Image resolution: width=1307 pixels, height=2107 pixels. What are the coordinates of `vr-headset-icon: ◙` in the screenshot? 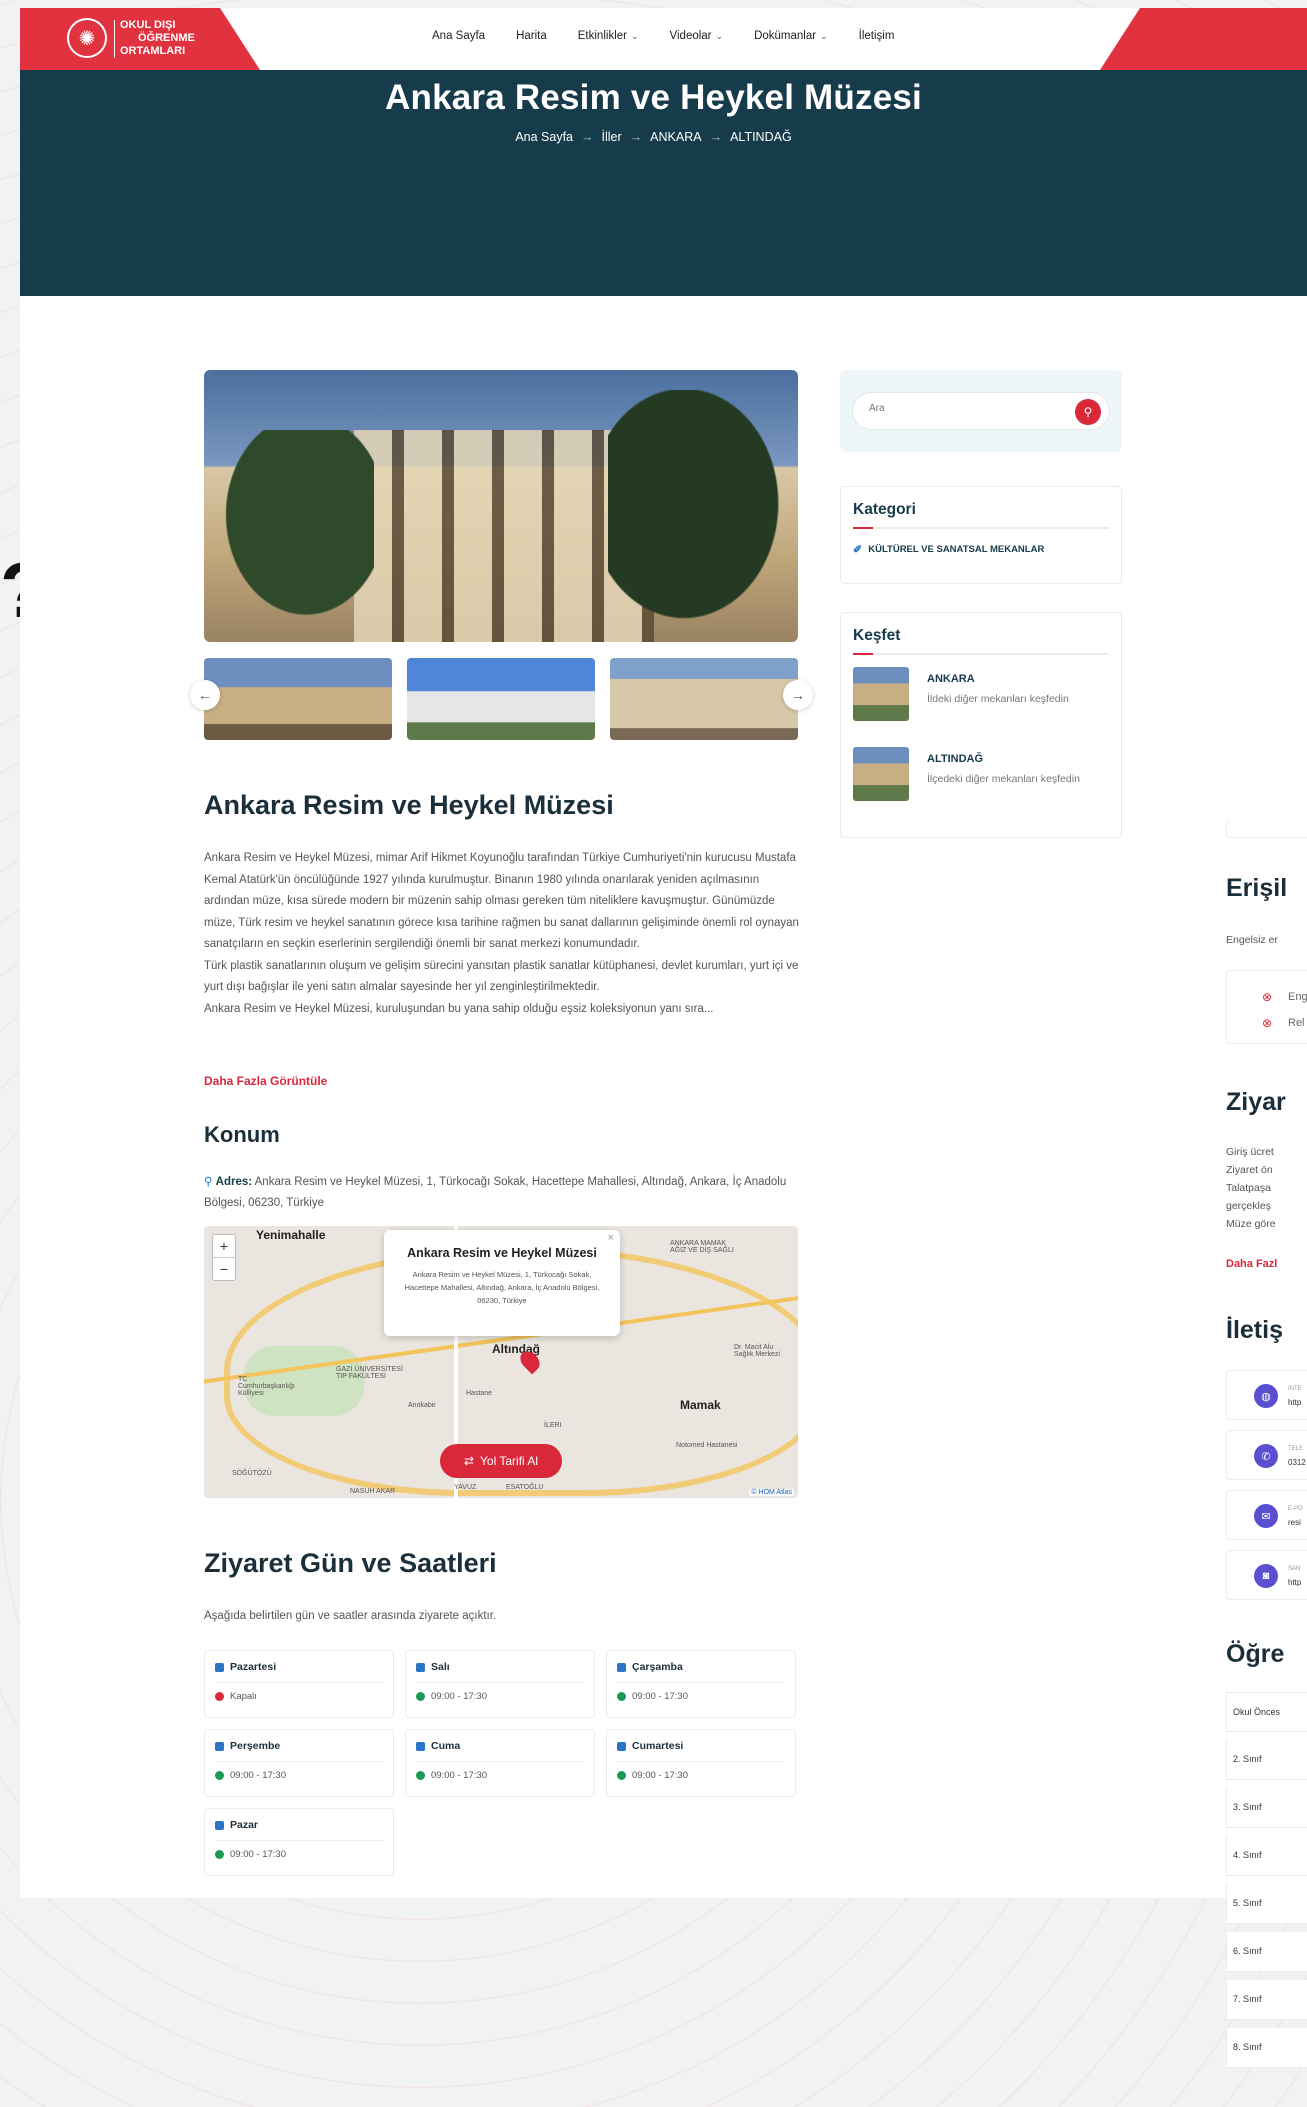 It's located at (1266, 1576).